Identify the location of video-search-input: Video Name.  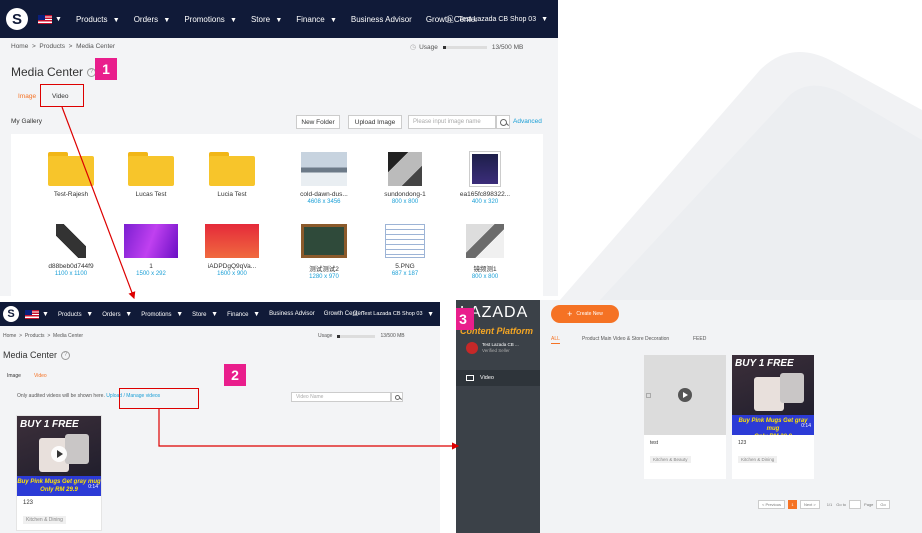
(341, 397).